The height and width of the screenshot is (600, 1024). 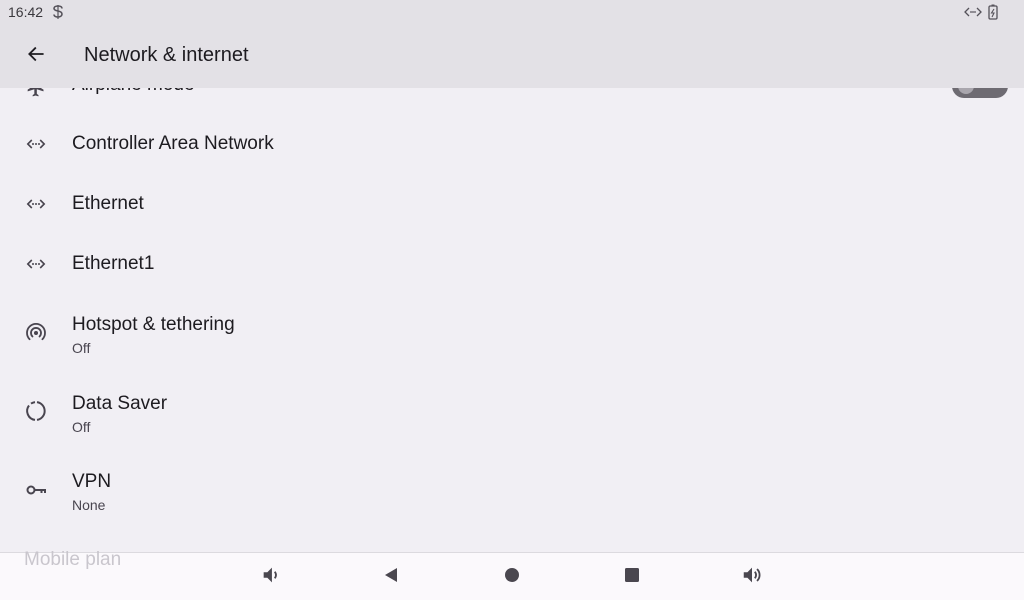 What do you see at coordinates (993, 14) in the screenshot?
I see `battery-charging-icon` at bounding box center [993, 14].